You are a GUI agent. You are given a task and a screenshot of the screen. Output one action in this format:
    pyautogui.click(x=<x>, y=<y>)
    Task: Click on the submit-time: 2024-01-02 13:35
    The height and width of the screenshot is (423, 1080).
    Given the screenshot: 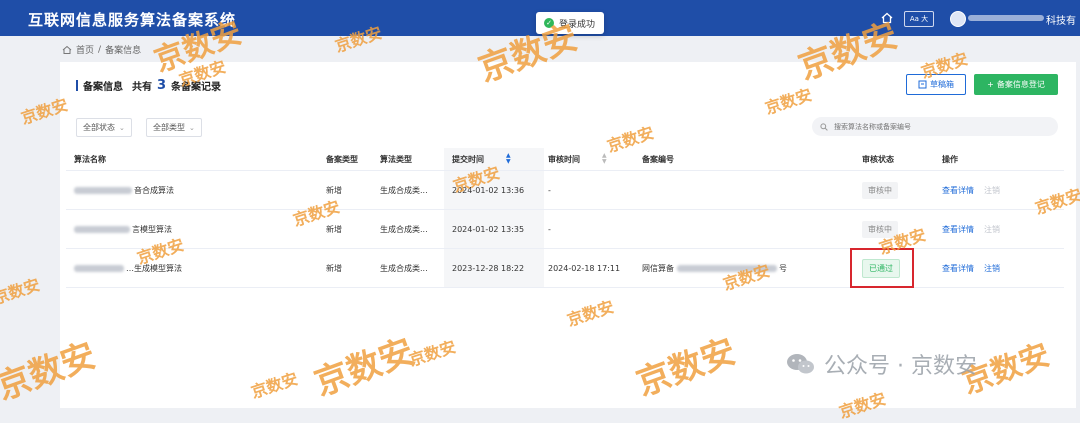 What is the action you would take?
    pyautogui.click(x=494, y=229)
    